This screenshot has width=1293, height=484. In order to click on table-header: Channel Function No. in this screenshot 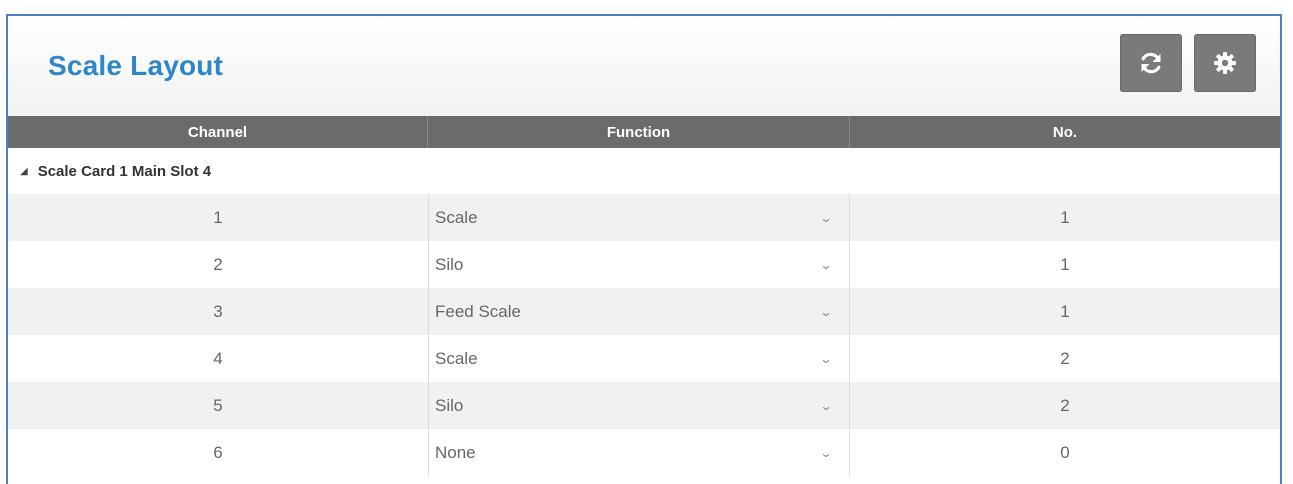, I will do `click(644, 132)`.